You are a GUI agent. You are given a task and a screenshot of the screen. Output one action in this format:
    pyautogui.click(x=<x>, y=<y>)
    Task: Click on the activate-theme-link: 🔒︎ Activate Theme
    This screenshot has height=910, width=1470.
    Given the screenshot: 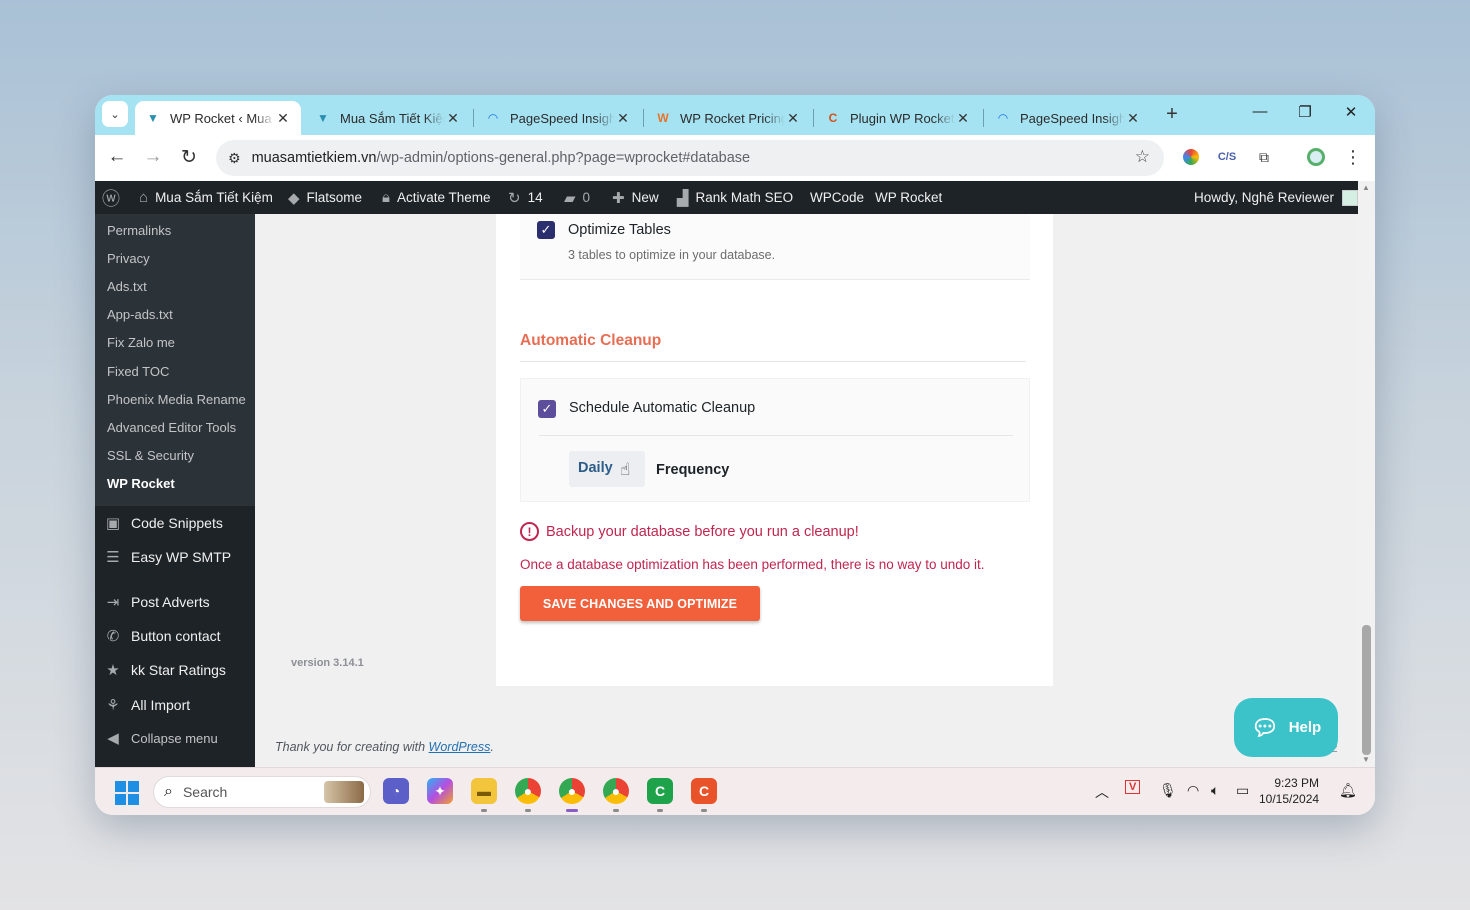 What is the action you would take?
    pyautogui.click(x=436, y=197)
    